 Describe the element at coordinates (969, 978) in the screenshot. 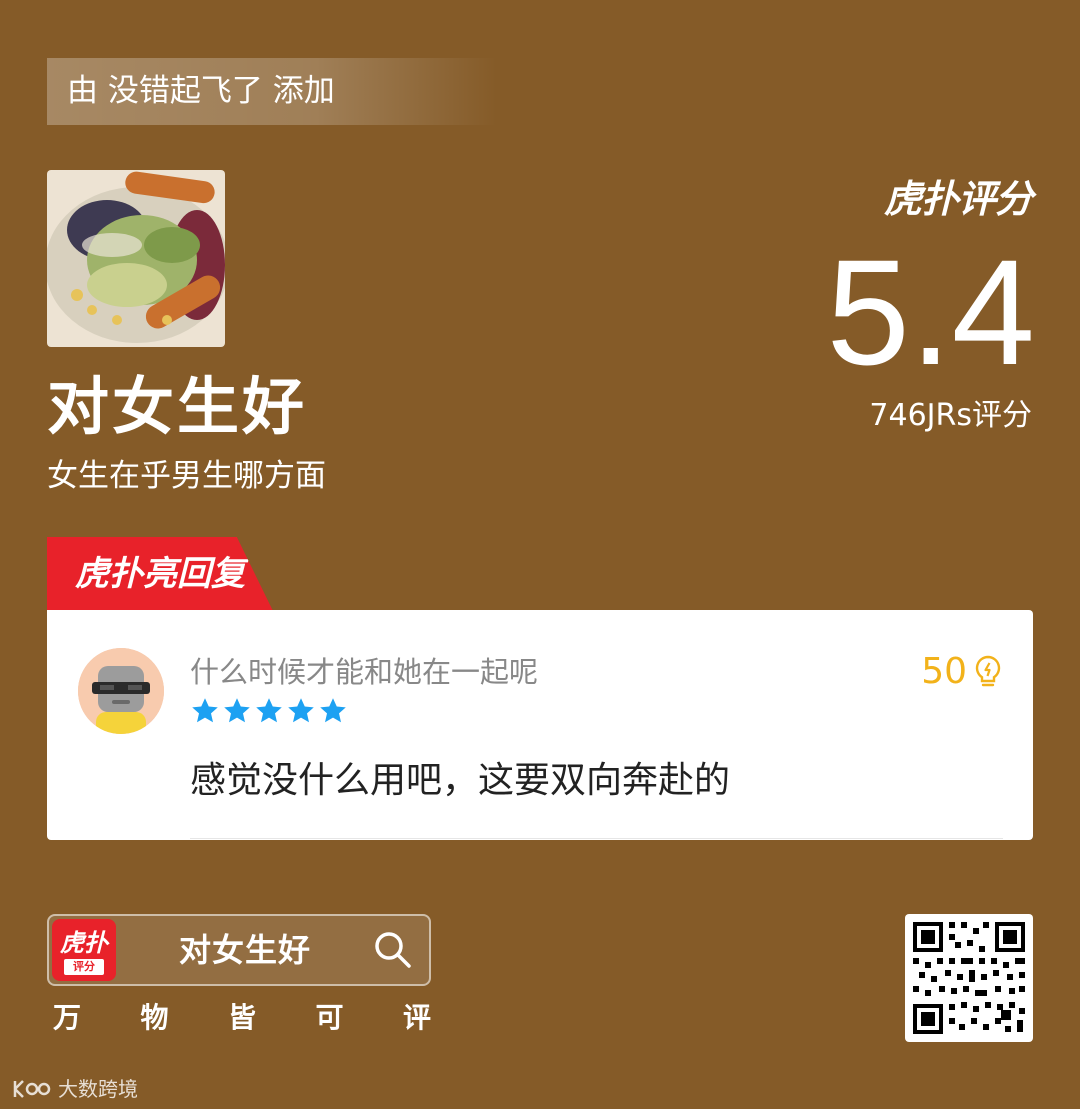

I see `qr-code` at that location.